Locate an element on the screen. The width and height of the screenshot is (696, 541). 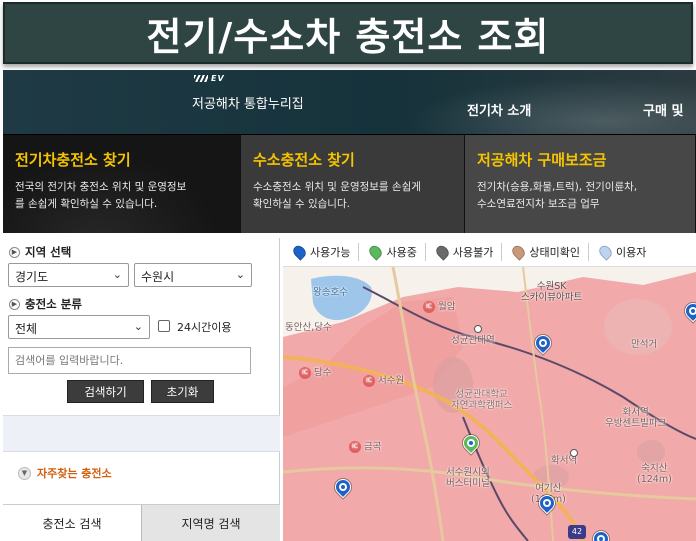
map-label-text: 월암 is located at coordinates (447, 307).